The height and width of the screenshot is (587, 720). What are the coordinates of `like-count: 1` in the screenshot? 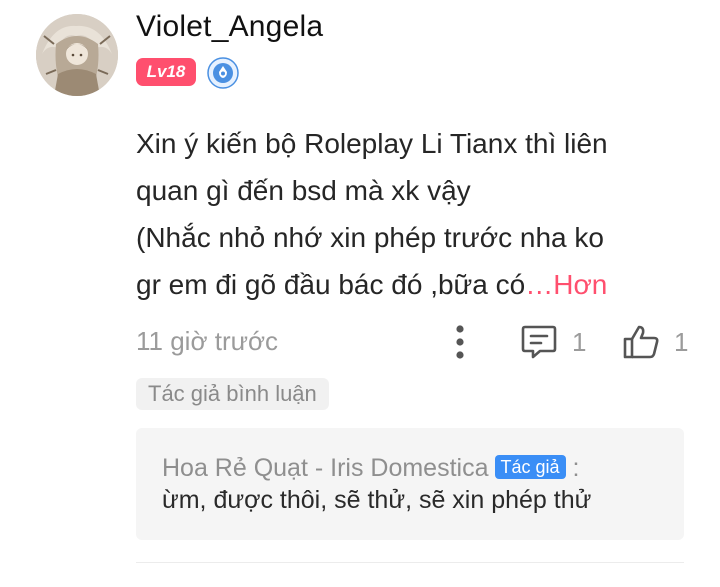 It's located at (681, 341).